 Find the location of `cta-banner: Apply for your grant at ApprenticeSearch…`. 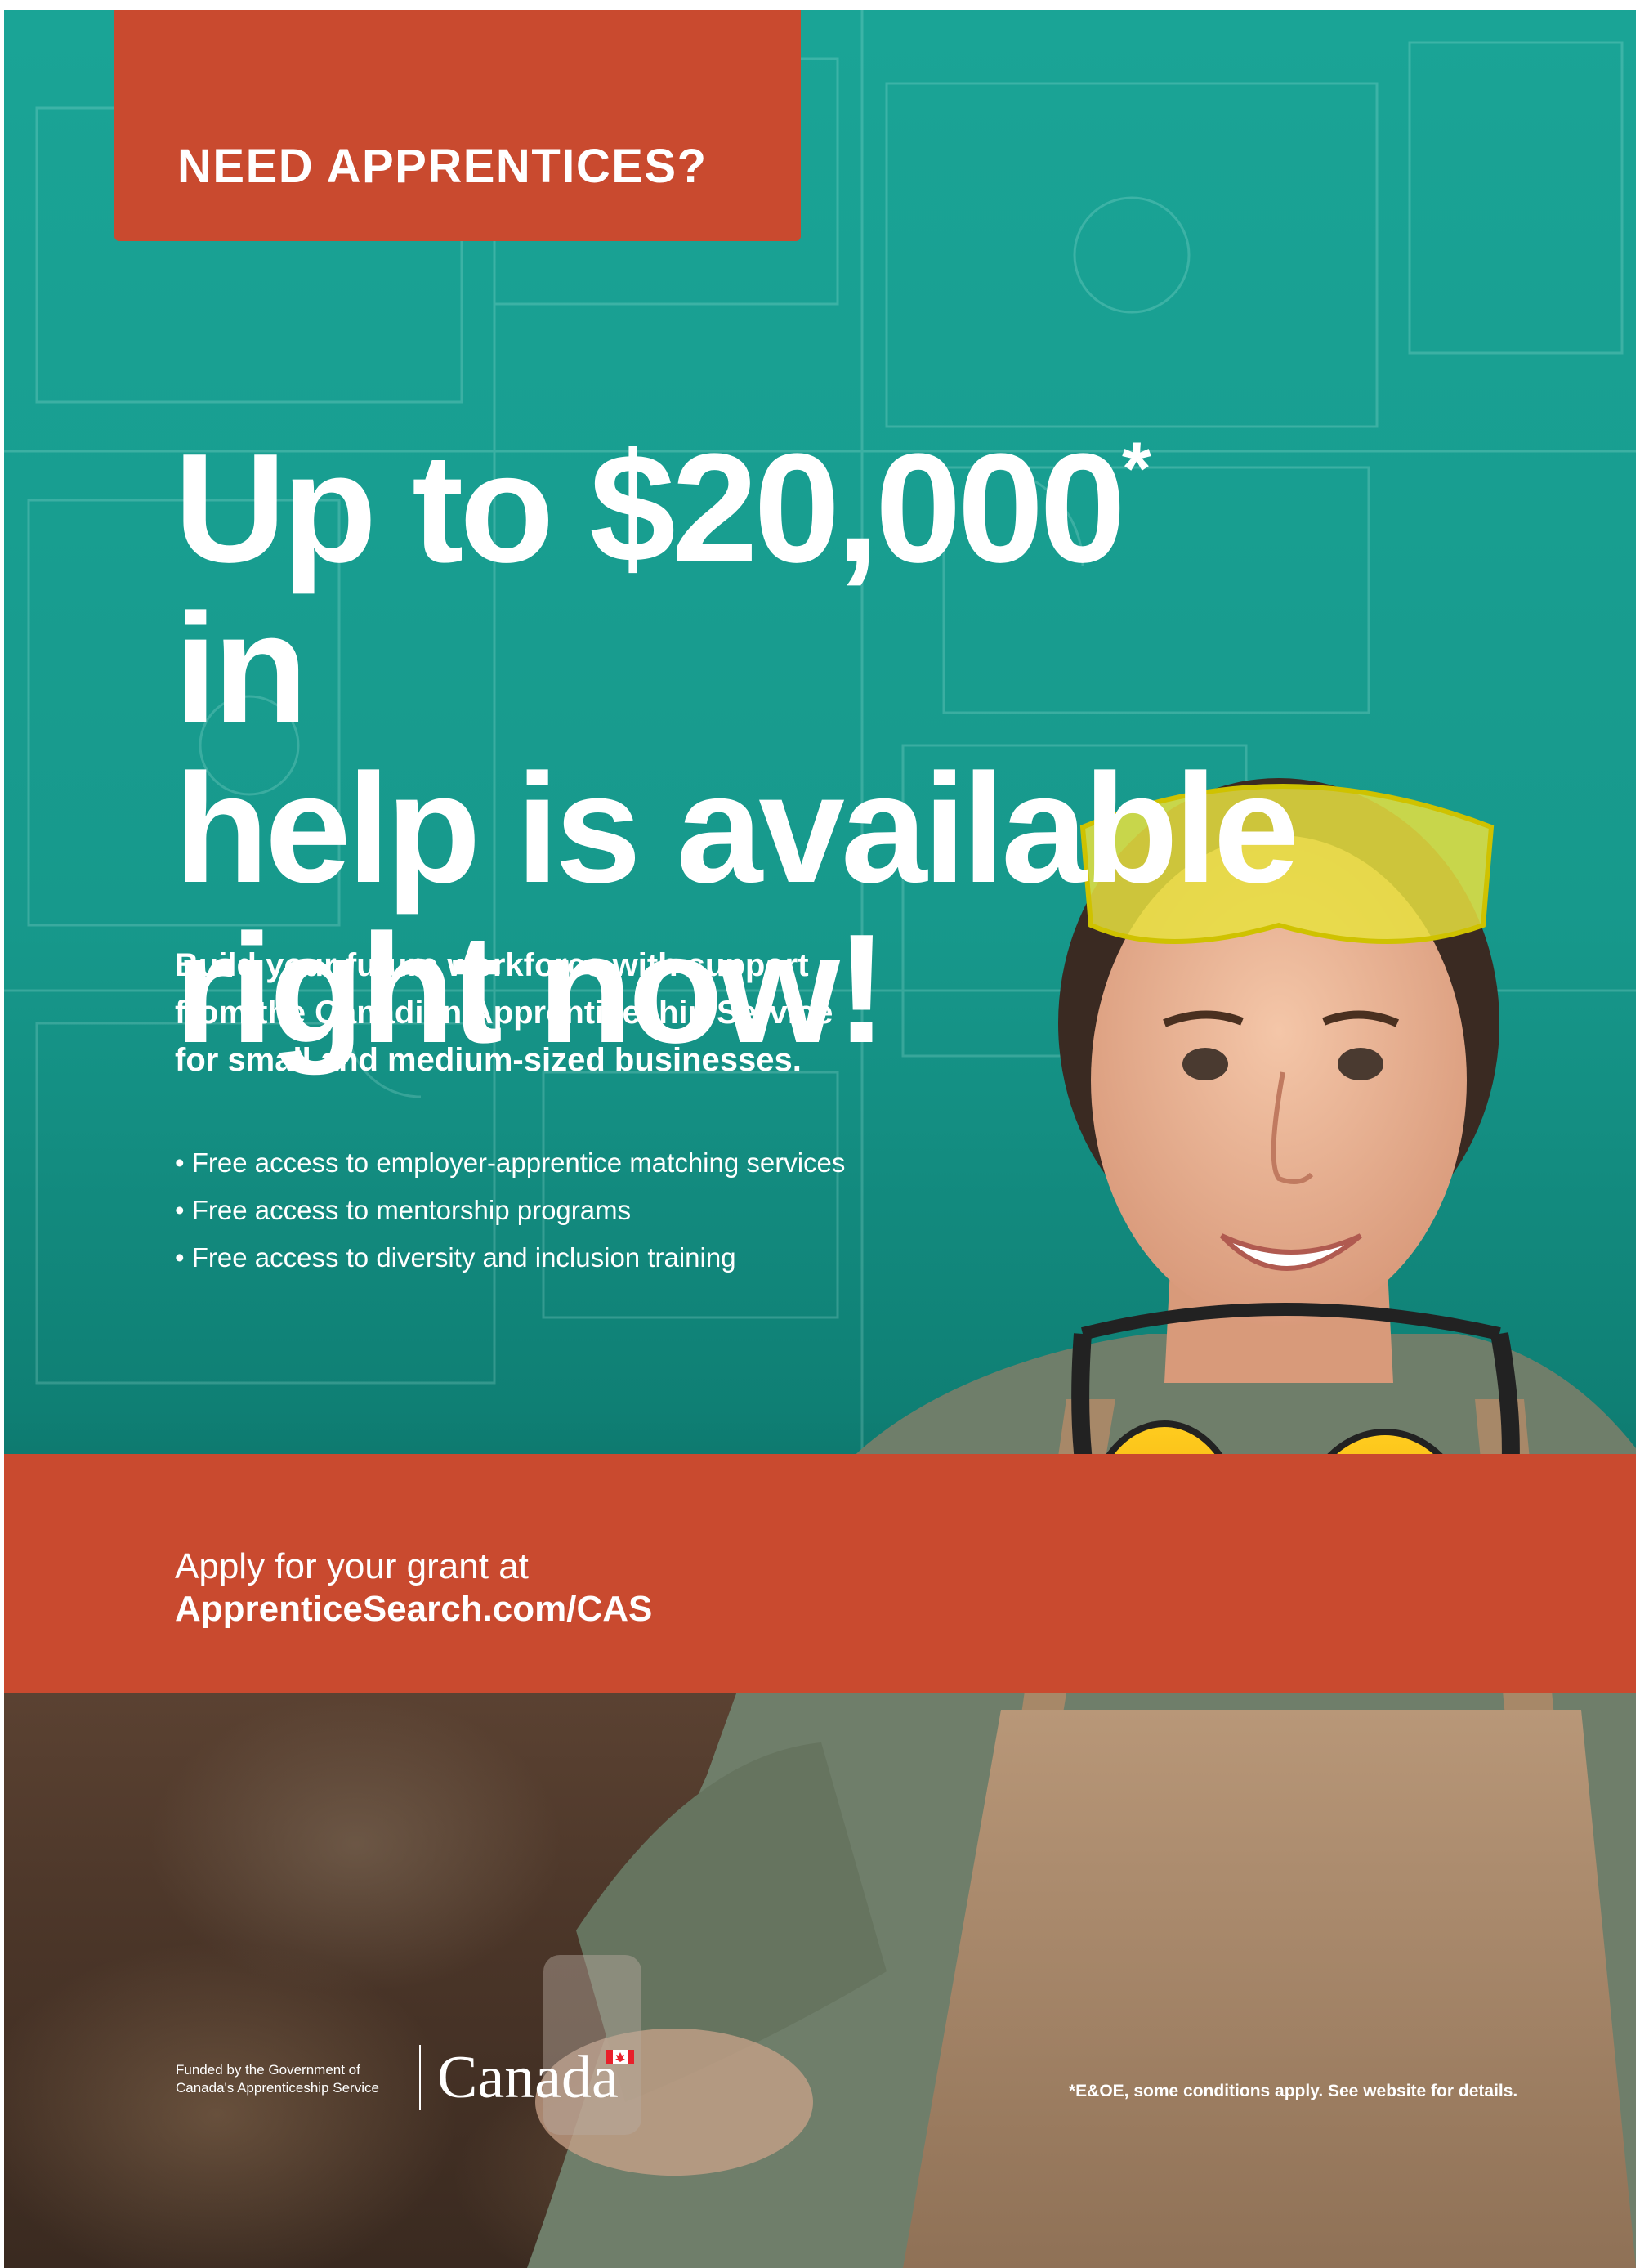

cta-banner: Apply for your grant at ApprenticeSearch… is located at coordinates (820, 1573).